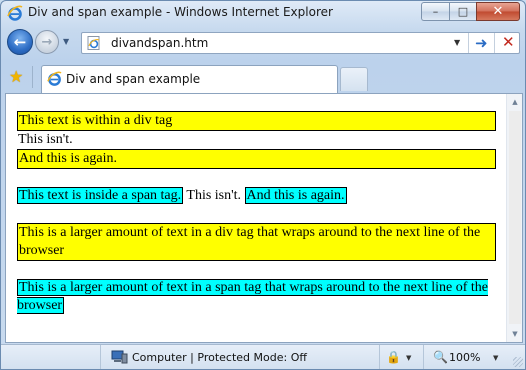  Describe the element at coordinates (295, 195) in the screenshot. I see `span-text-2: And this is again.` at that location.